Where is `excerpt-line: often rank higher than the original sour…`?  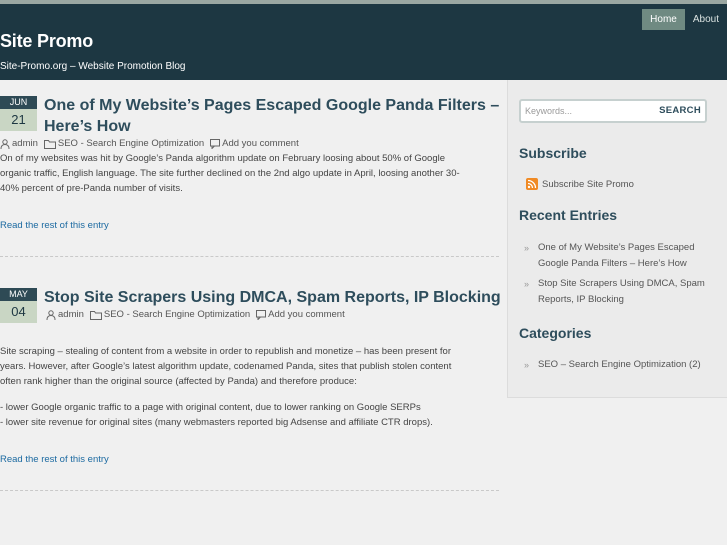
excerpt-line: often rank higher than the original sour… is located at coordinates (178, 381).